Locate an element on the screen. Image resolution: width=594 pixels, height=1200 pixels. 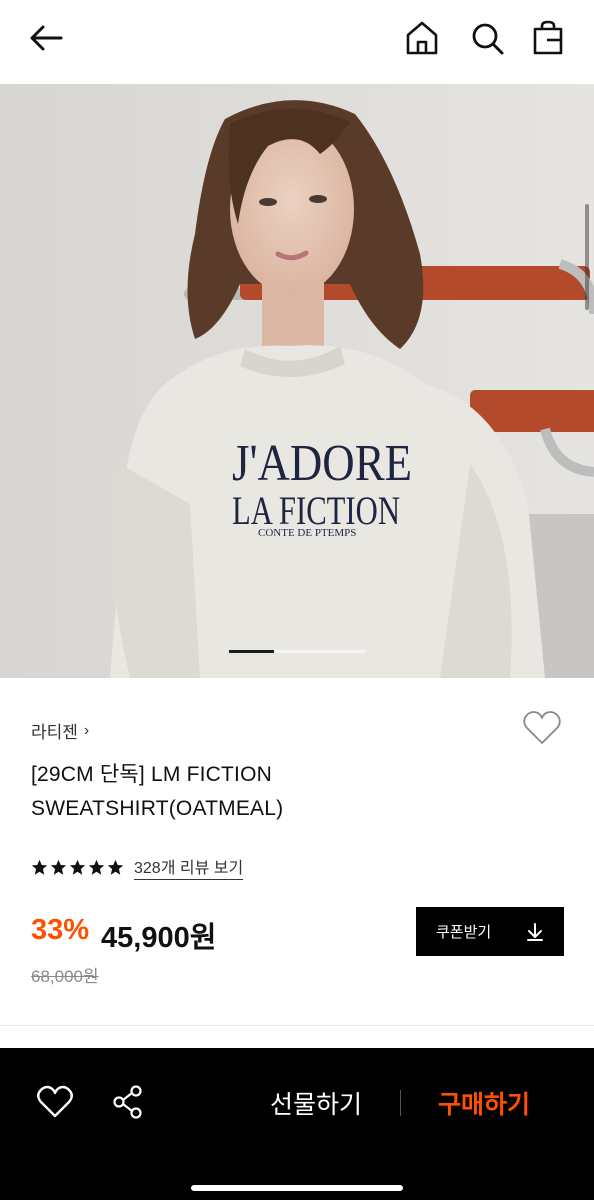
arrow-left-icon is located at coordinates (46, 38).